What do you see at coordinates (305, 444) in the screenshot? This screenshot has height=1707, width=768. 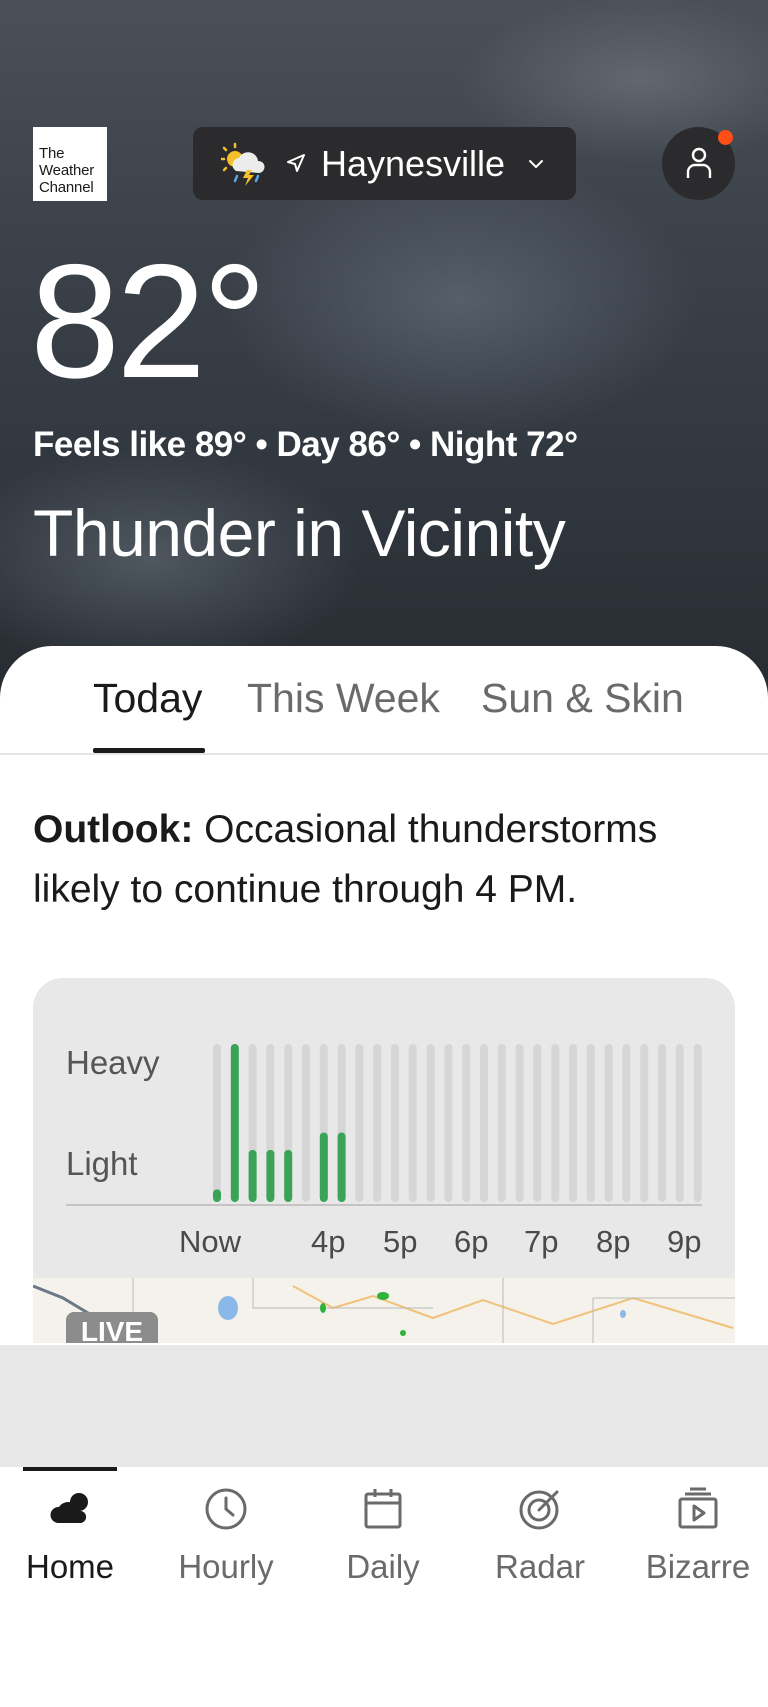 I see `feels-like-summary: Feels like 89° • Day 86° • Night 72°` at bounding box center [305, 444].